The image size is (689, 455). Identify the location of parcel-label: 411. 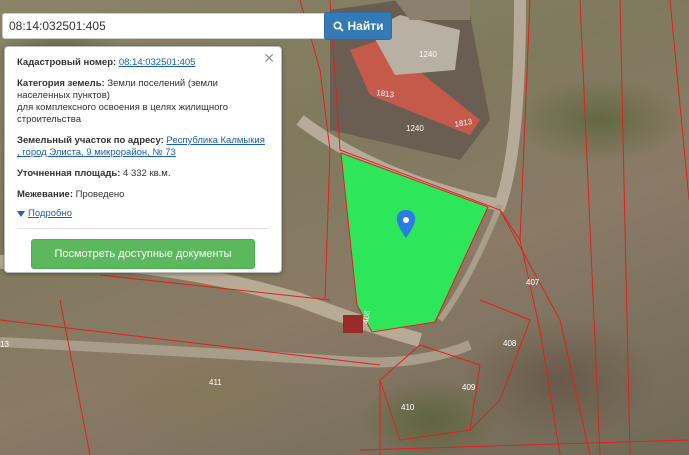
(215, 382).